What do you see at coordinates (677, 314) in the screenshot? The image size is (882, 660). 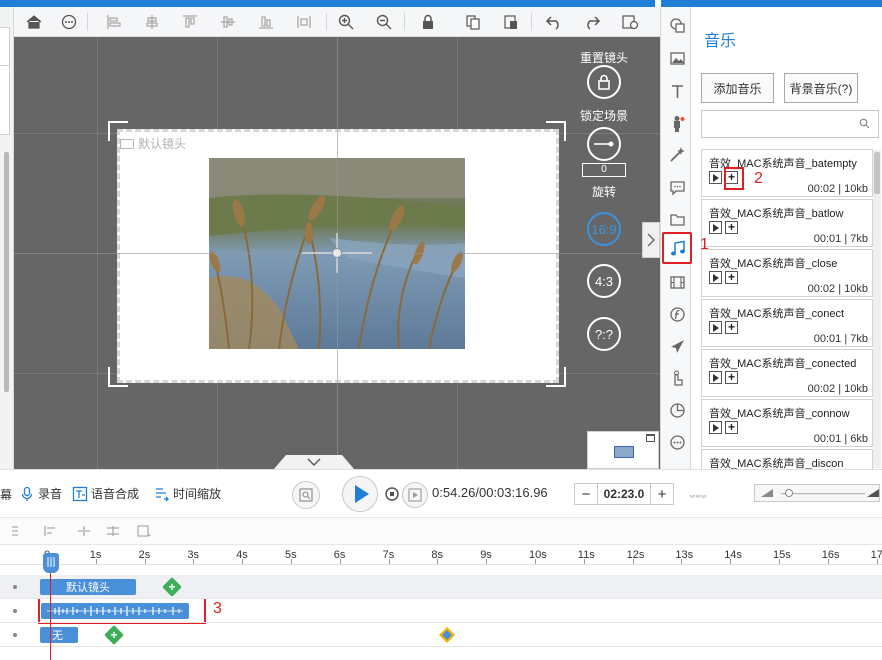 I see `formula-icon` at bounding box center [677, 314].